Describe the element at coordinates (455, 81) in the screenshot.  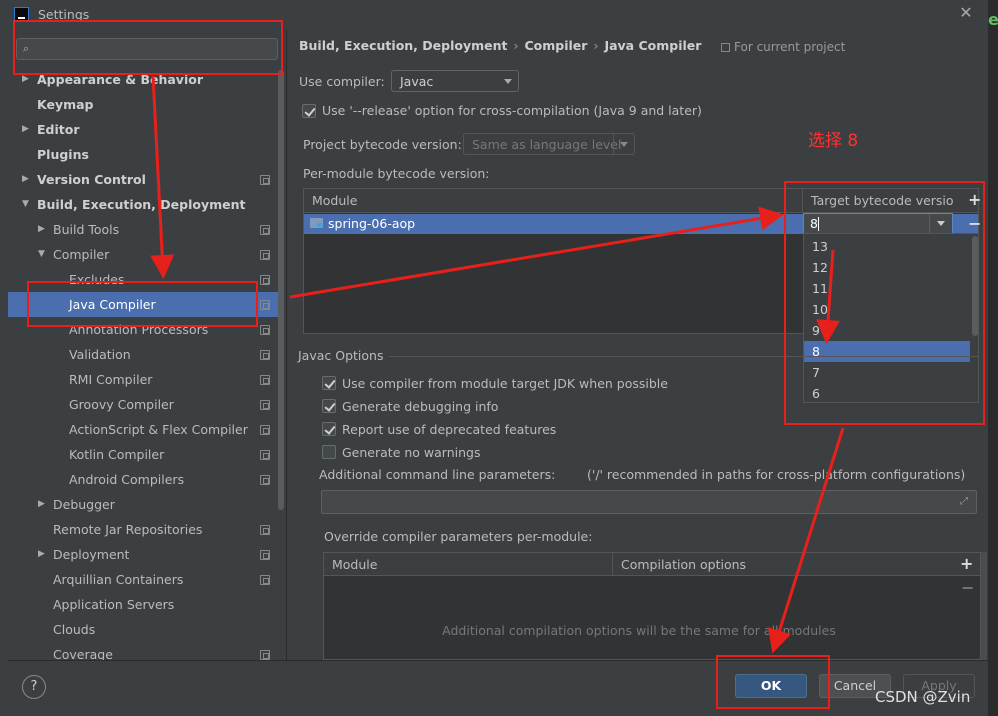
I see `use-compiler-combobox: Javac` at that location.